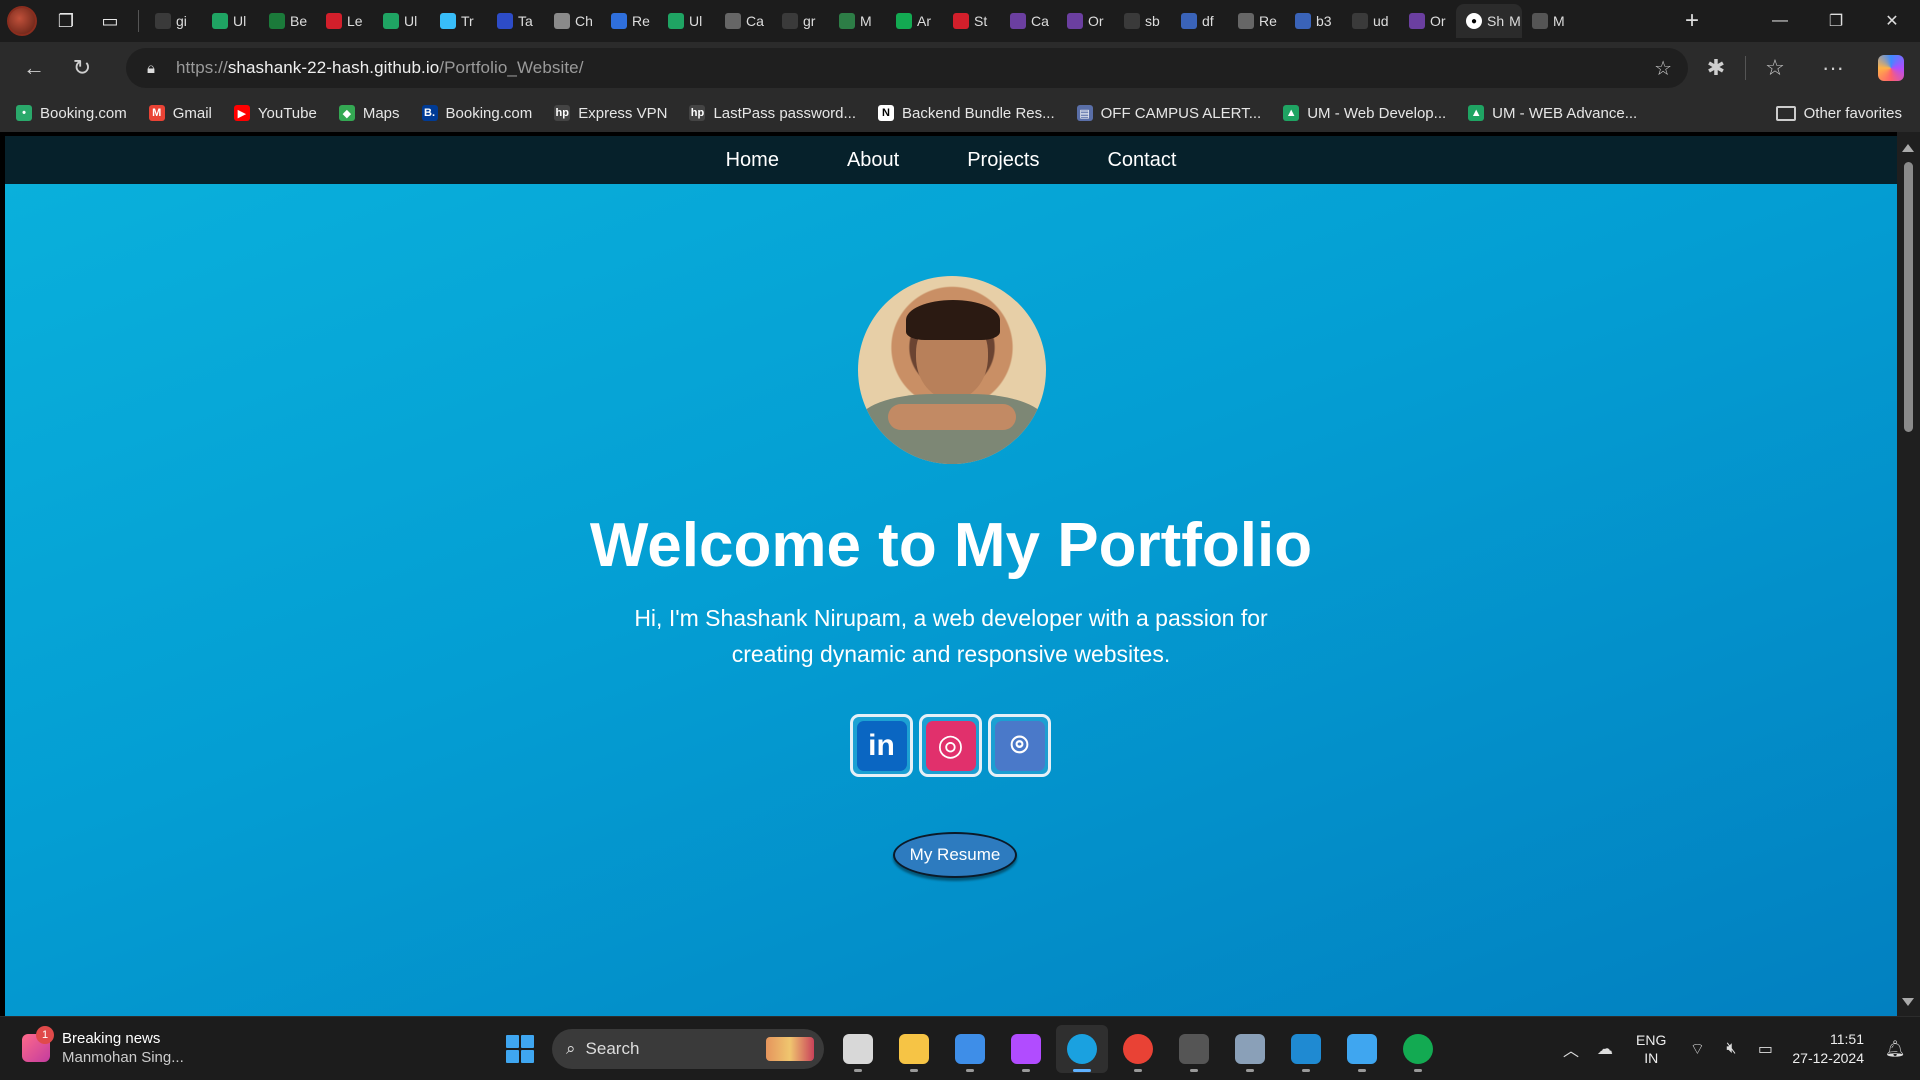 This screenshot has height=1080, width=1920. What do you see at coordinates (1908, 297) in the screenshot?
I see `scrollbar-thumb` at bounding box center [1908, 297].